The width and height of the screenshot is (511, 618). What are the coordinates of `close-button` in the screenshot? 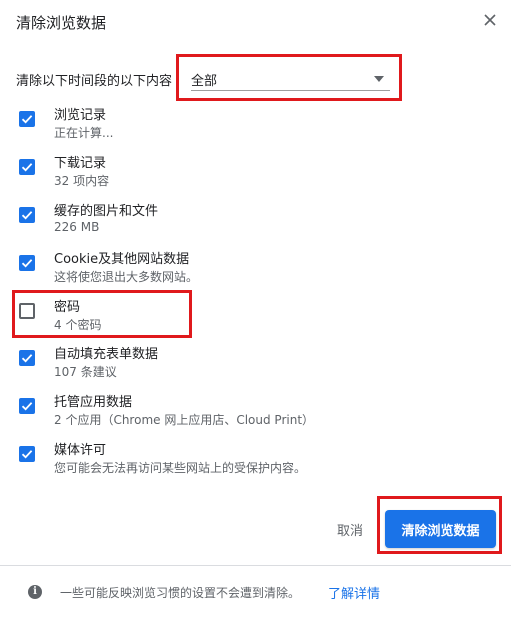 It's located at (490, 20).